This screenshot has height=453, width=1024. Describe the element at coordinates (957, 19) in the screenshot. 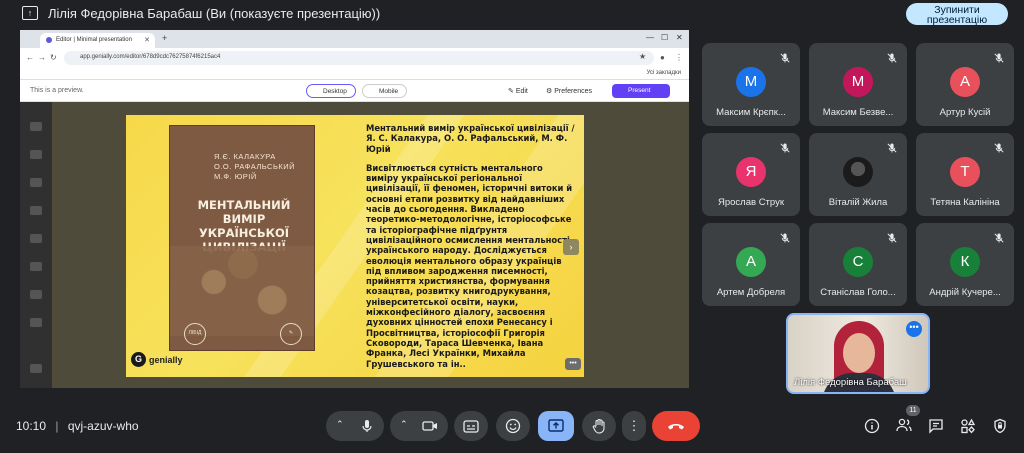

I see `stop-label-line2: презентацію` at that location.